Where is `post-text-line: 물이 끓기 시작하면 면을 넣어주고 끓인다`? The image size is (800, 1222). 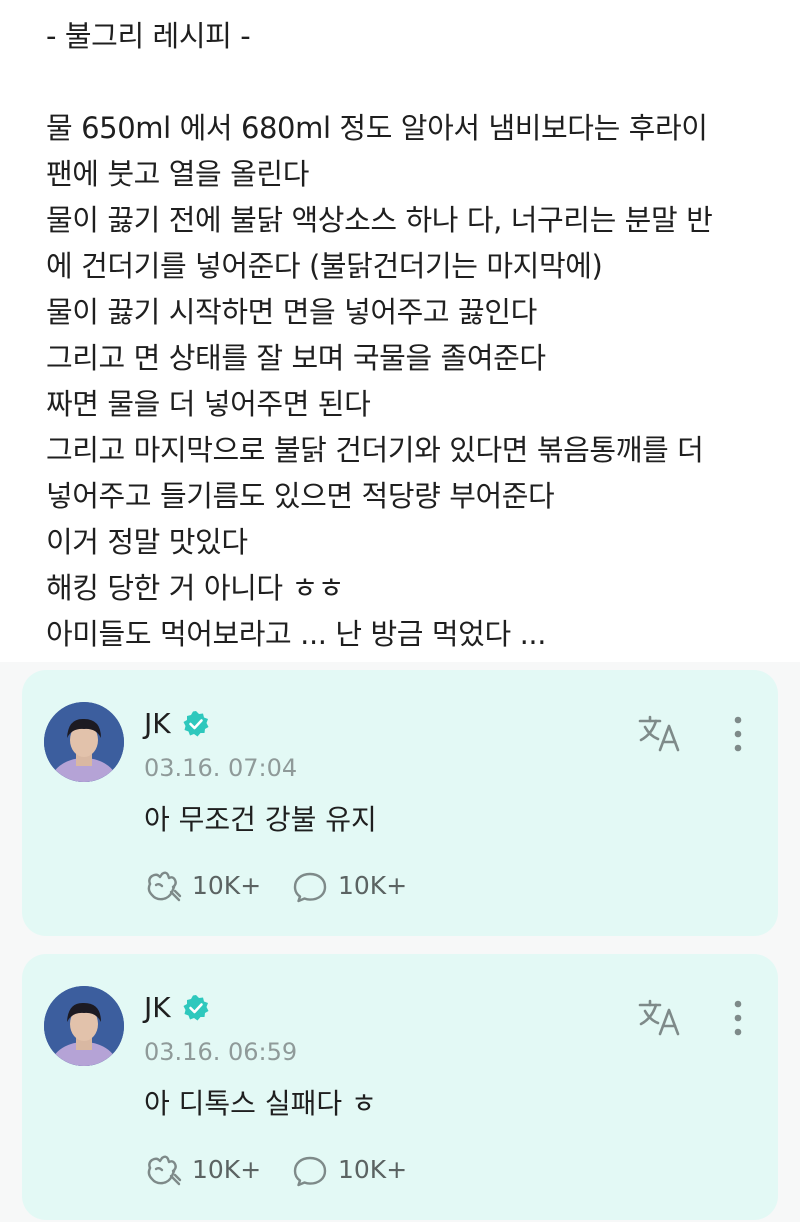
post-text-line: 물이 끓기 시작하면 면을 넣어주고 끓인다 is located at coordinates (291, 312).